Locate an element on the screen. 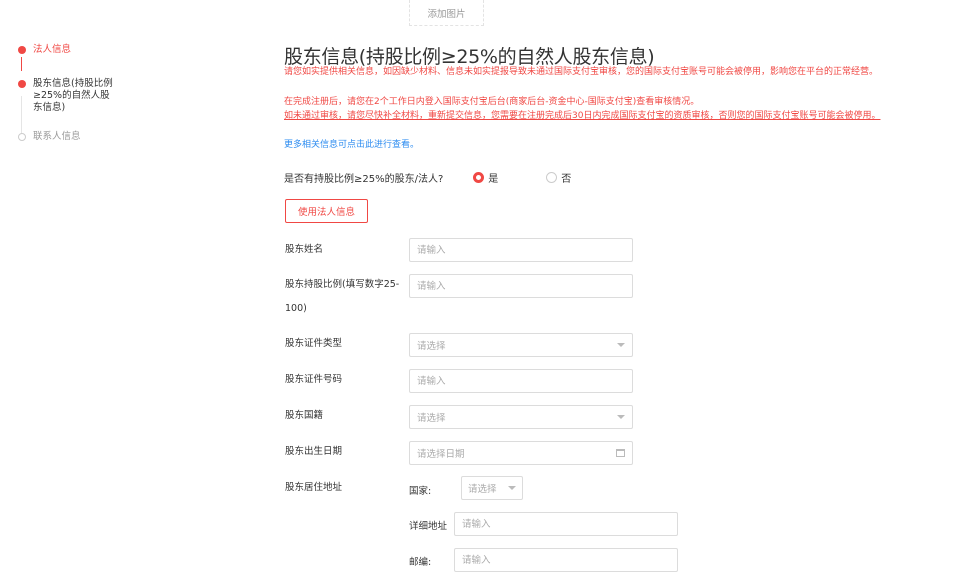  birth-date-placeholder: 请选择日期 is located at coordinates (441, 454).